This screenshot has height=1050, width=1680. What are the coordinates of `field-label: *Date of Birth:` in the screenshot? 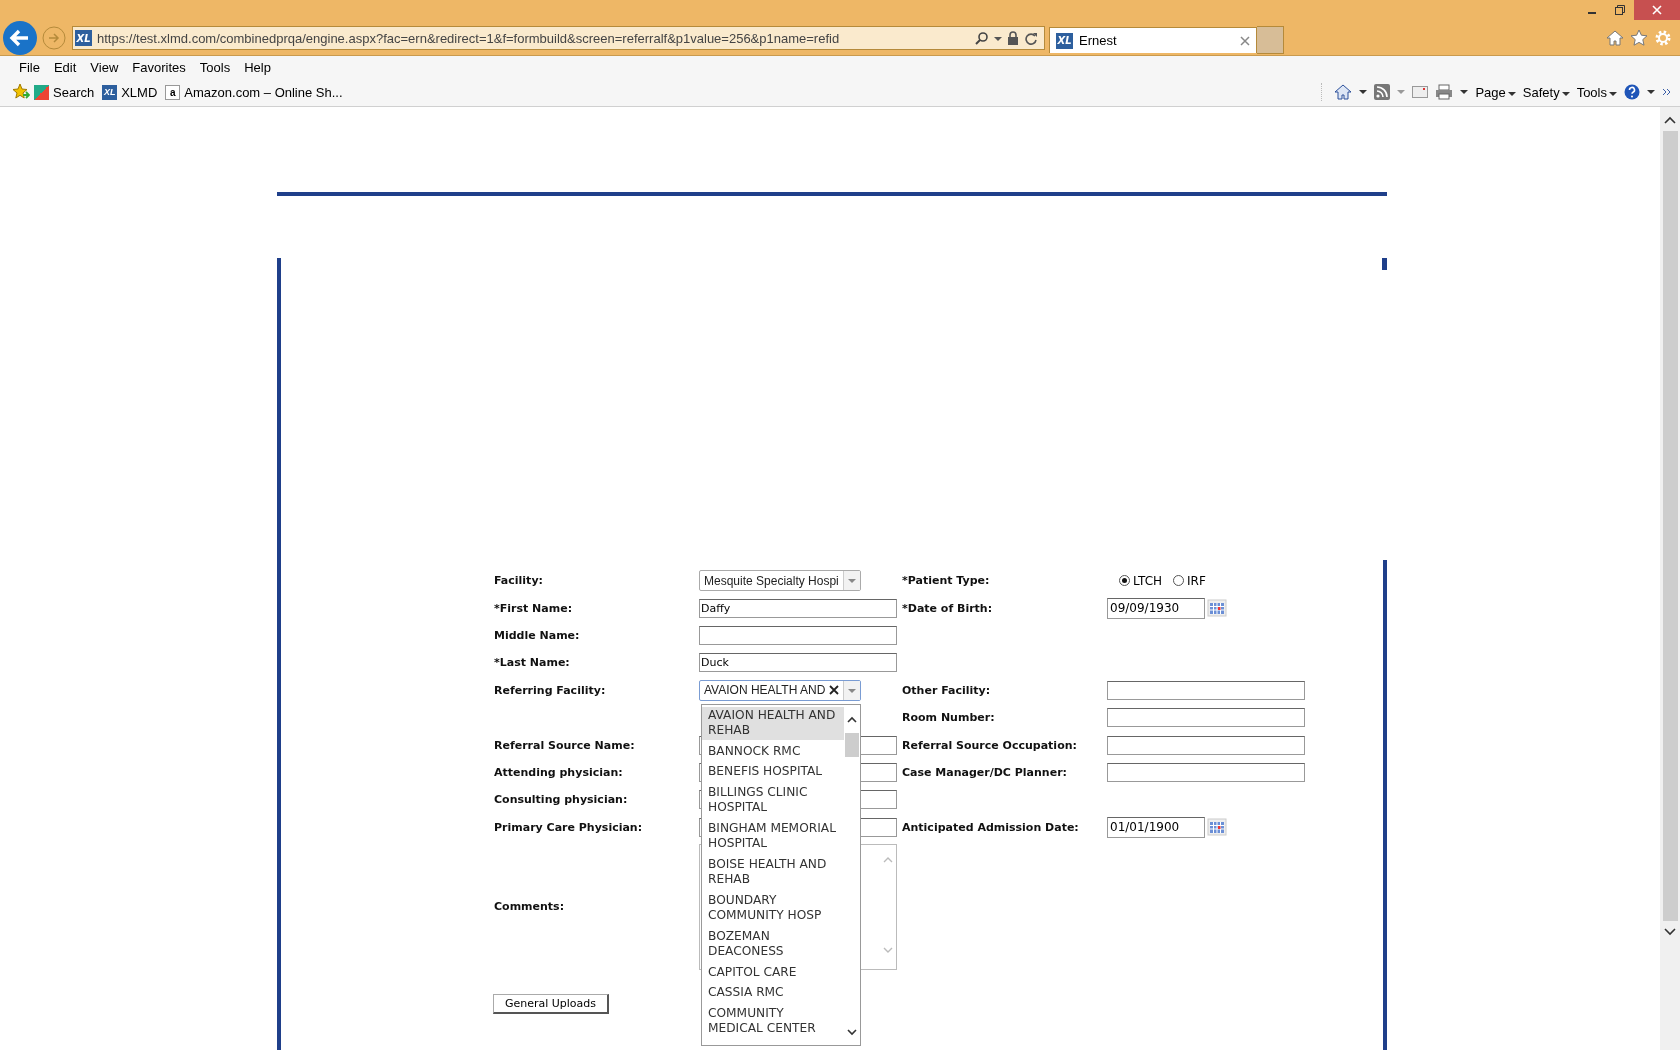 It's located at (948, 608).